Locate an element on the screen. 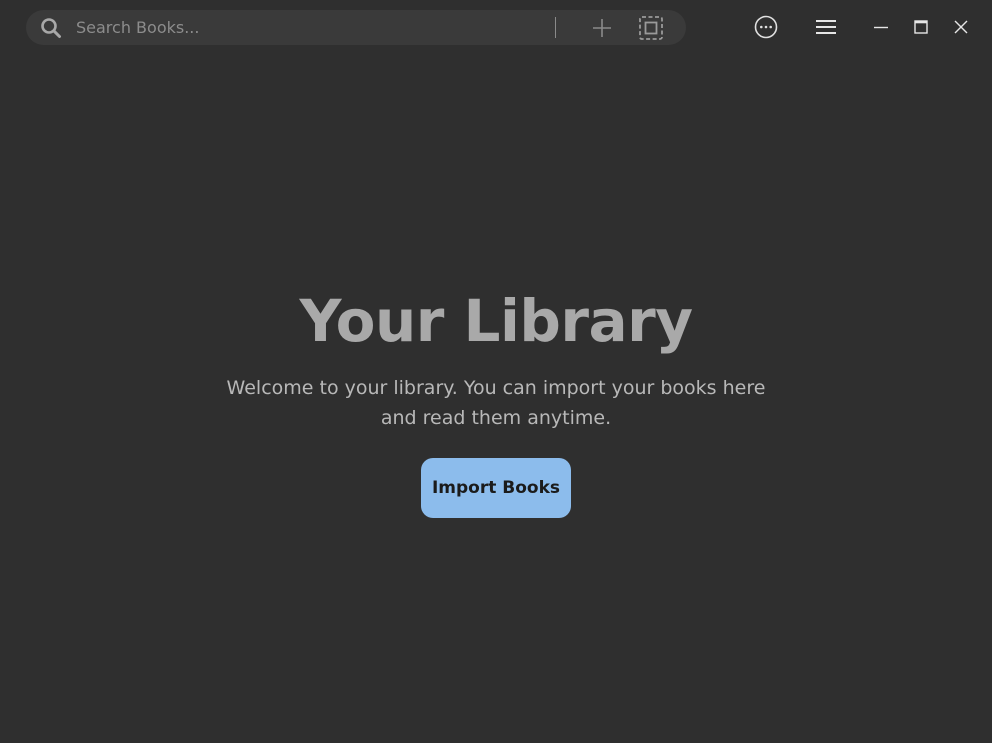 Image resolution: width=992 pixels, height=743 pixels. window-maximize-button is located at coordinates (921, 27).